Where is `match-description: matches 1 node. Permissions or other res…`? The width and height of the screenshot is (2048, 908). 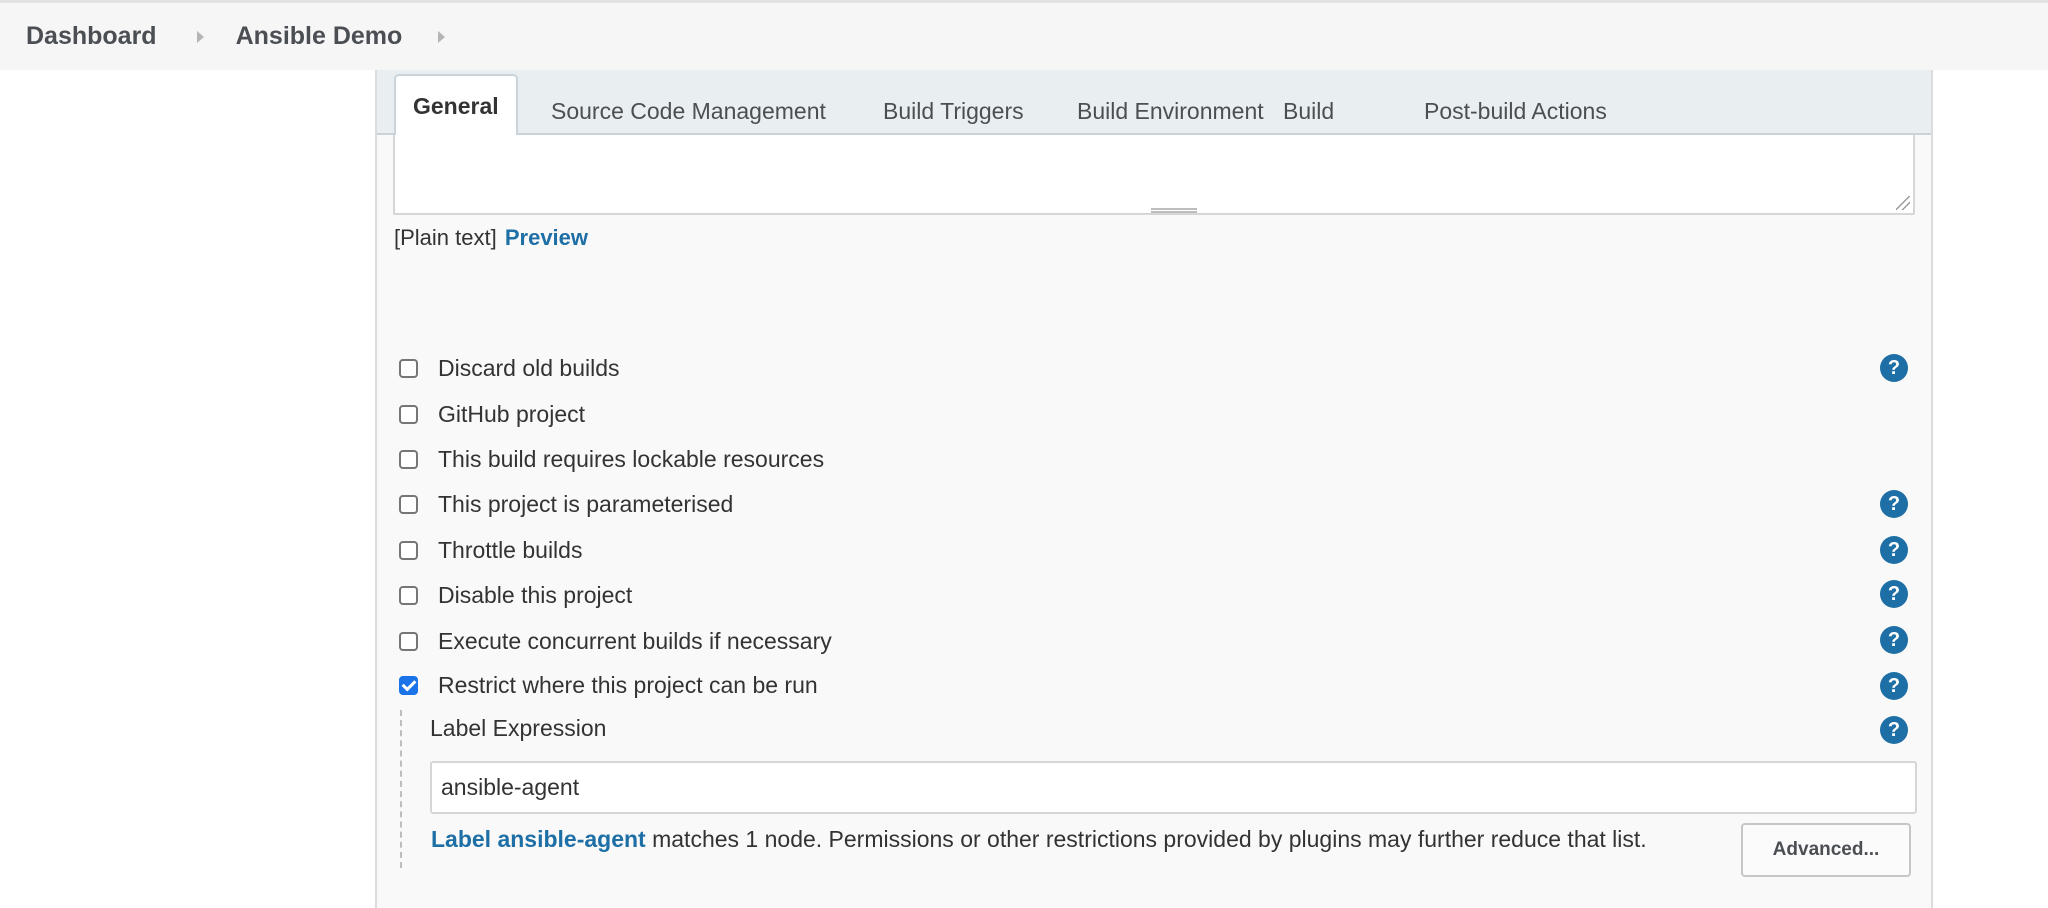
match-description: matches 1 node. Permissions or other res… is located at coordinates (1146, 839).